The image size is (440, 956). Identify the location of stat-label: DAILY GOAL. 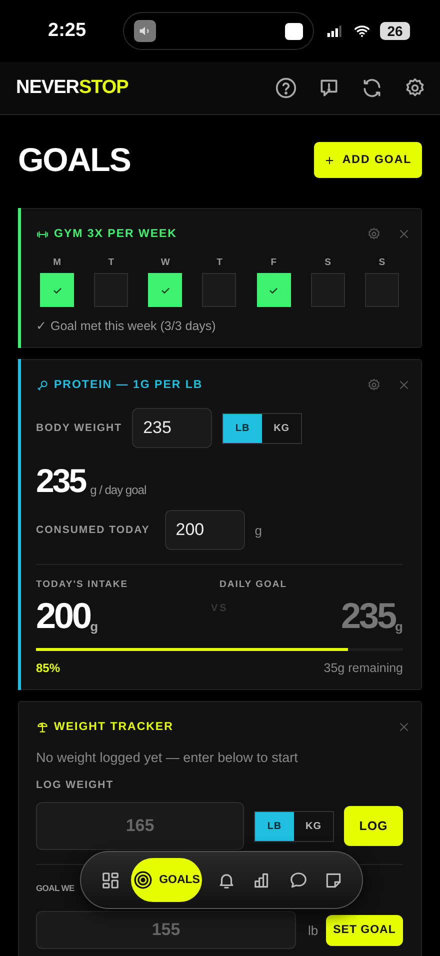
(254, 584).